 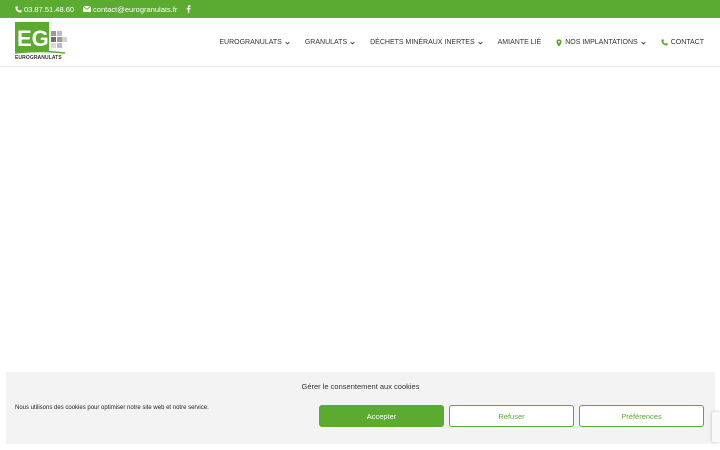 I want to click on nav-item-nos-implantations: NOS IMPLANTATIONS, so click(x=601, y=42).